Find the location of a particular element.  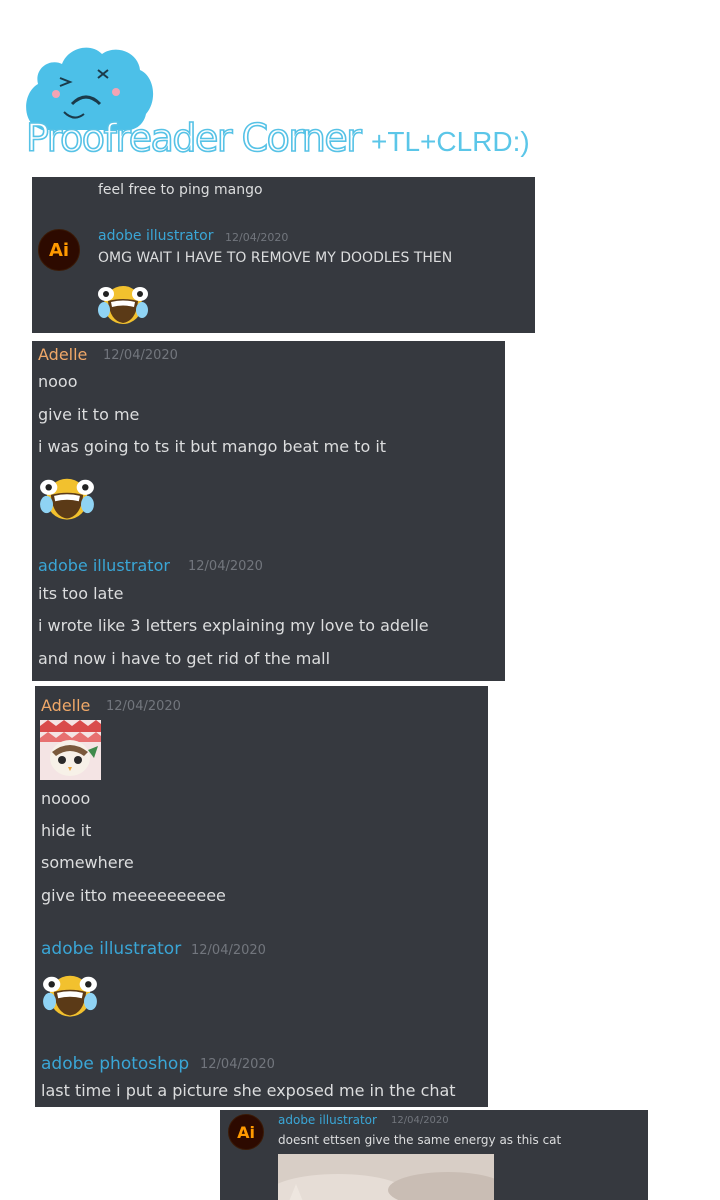

message-text: nooo is located at coordinates (58, 381).